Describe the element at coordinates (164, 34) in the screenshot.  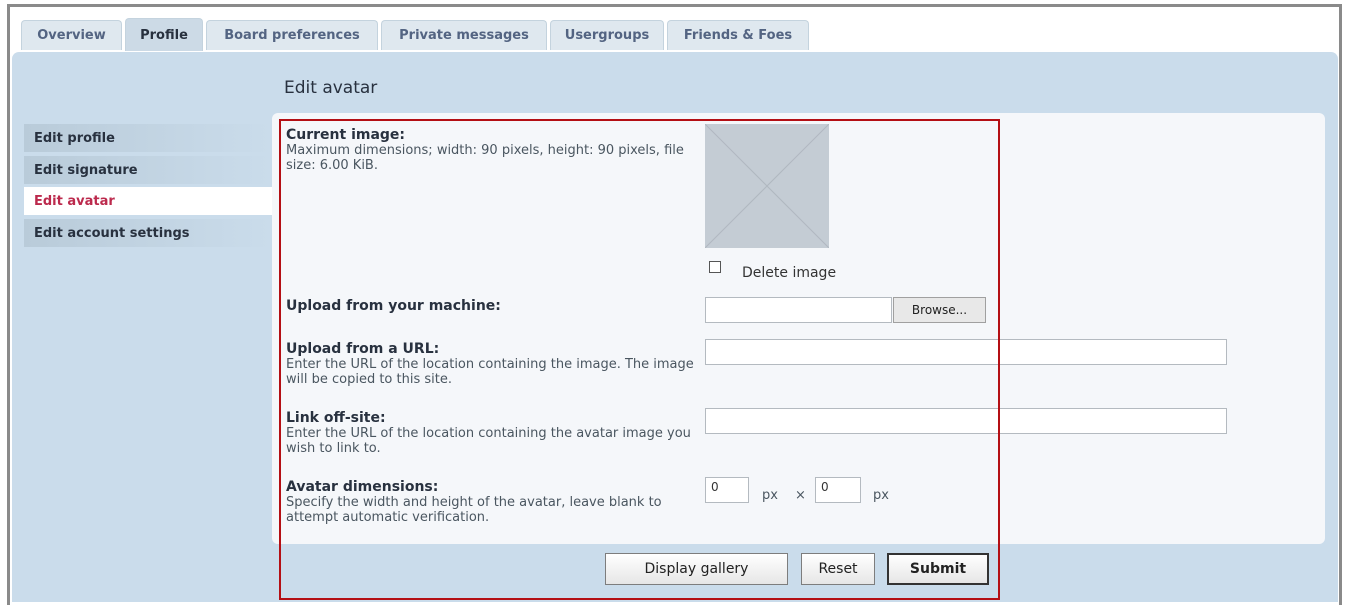
I see `tab-profile: Profile` at that location.